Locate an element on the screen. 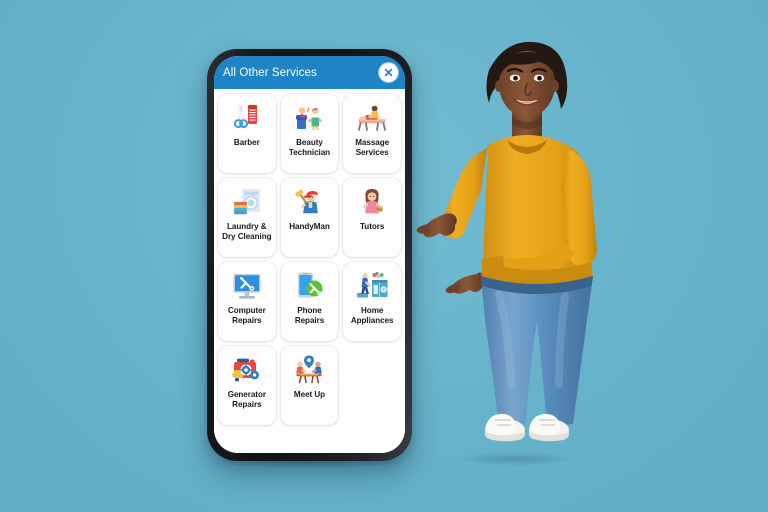 Image resolution: width=768 pixels, height=512 pixels. service-tile-laundry-dry-cleaning: Laundry & Dry Cleaning is located at coordinates (247, 217).